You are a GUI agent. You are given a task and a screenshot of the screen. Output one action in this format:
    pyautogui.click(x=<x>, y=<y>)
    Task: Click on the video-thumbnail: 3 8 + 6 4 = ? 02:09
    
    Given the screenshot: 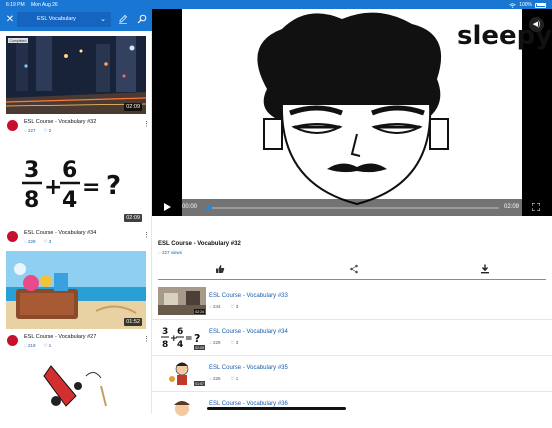 What is the action you would take?
    pyautogui.click(x=76, y=186)
    